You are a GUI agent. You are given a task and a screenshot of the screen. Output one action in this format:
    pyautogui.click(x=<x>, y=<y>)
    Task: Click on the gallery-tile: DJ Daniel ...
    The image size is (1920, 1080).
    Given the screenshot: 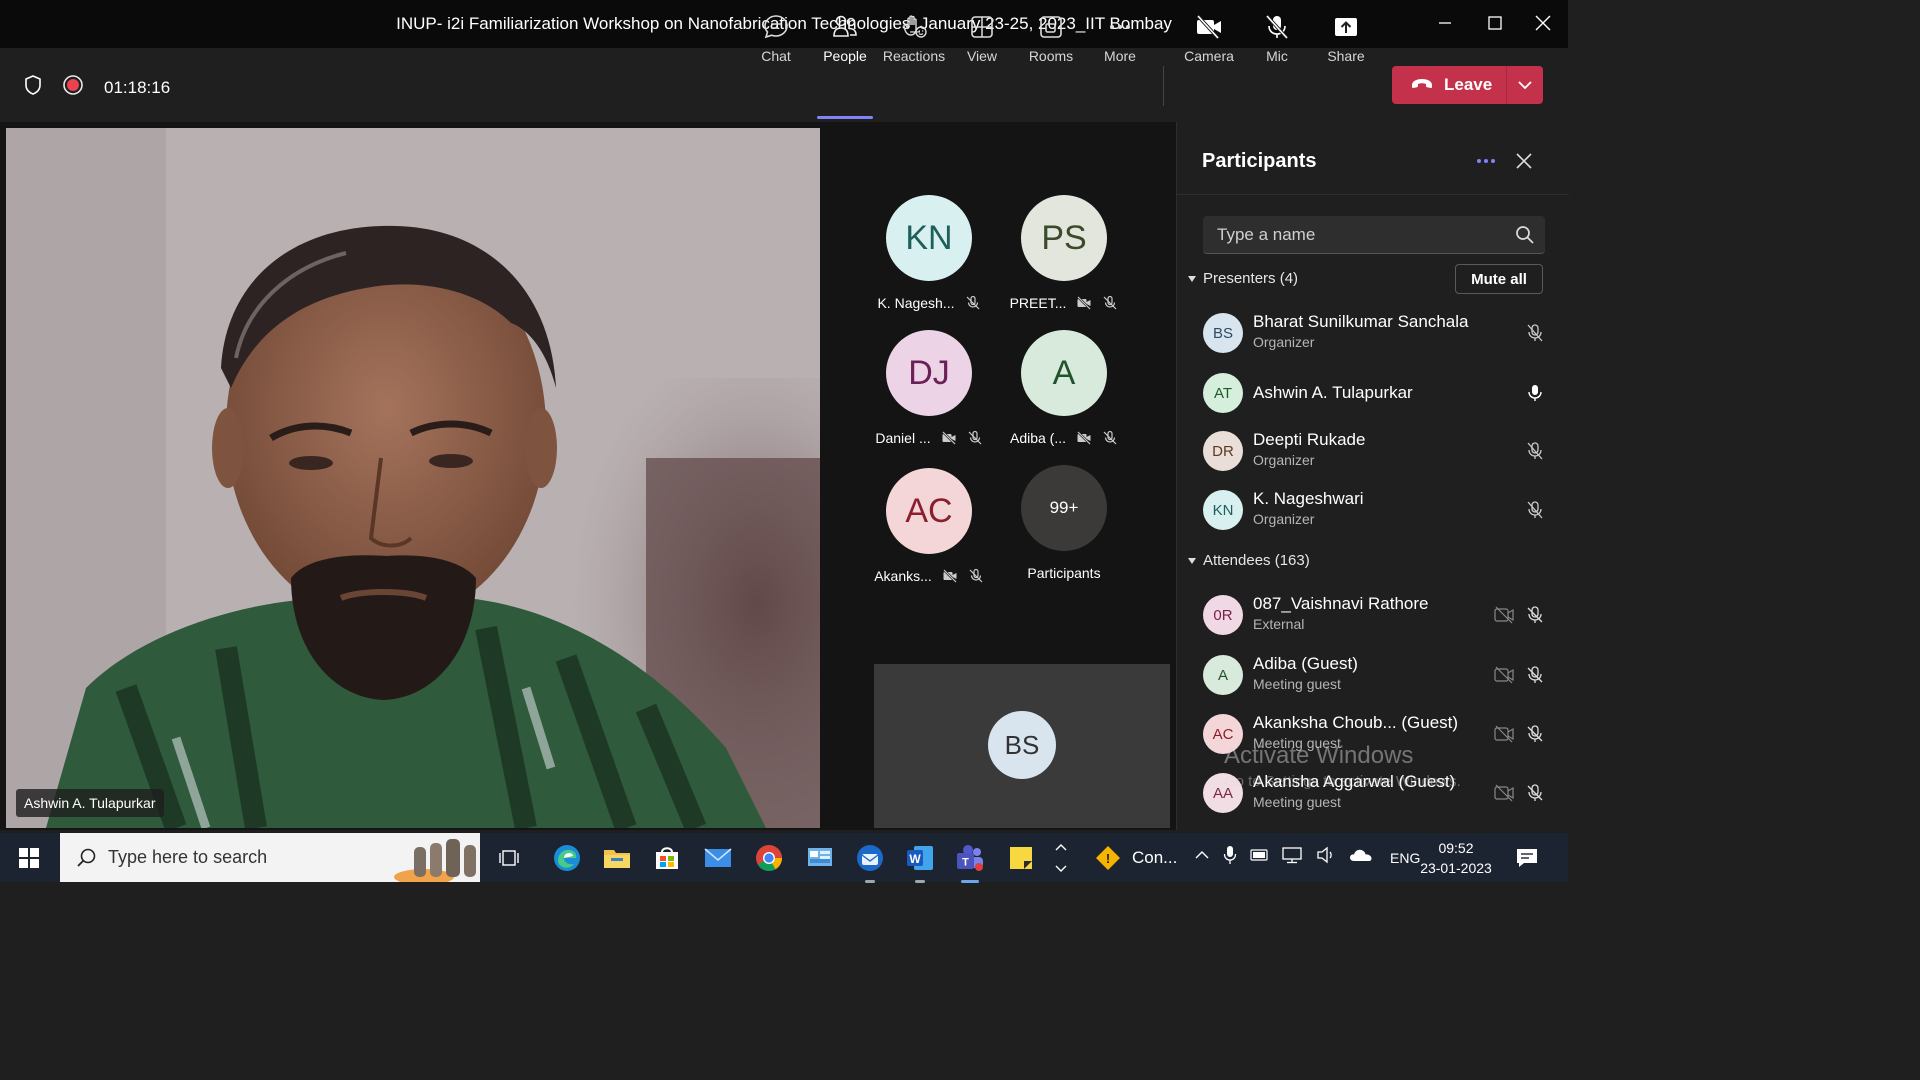 What is the action you would take?
    pyautogui.click(x=929, y=388)
    